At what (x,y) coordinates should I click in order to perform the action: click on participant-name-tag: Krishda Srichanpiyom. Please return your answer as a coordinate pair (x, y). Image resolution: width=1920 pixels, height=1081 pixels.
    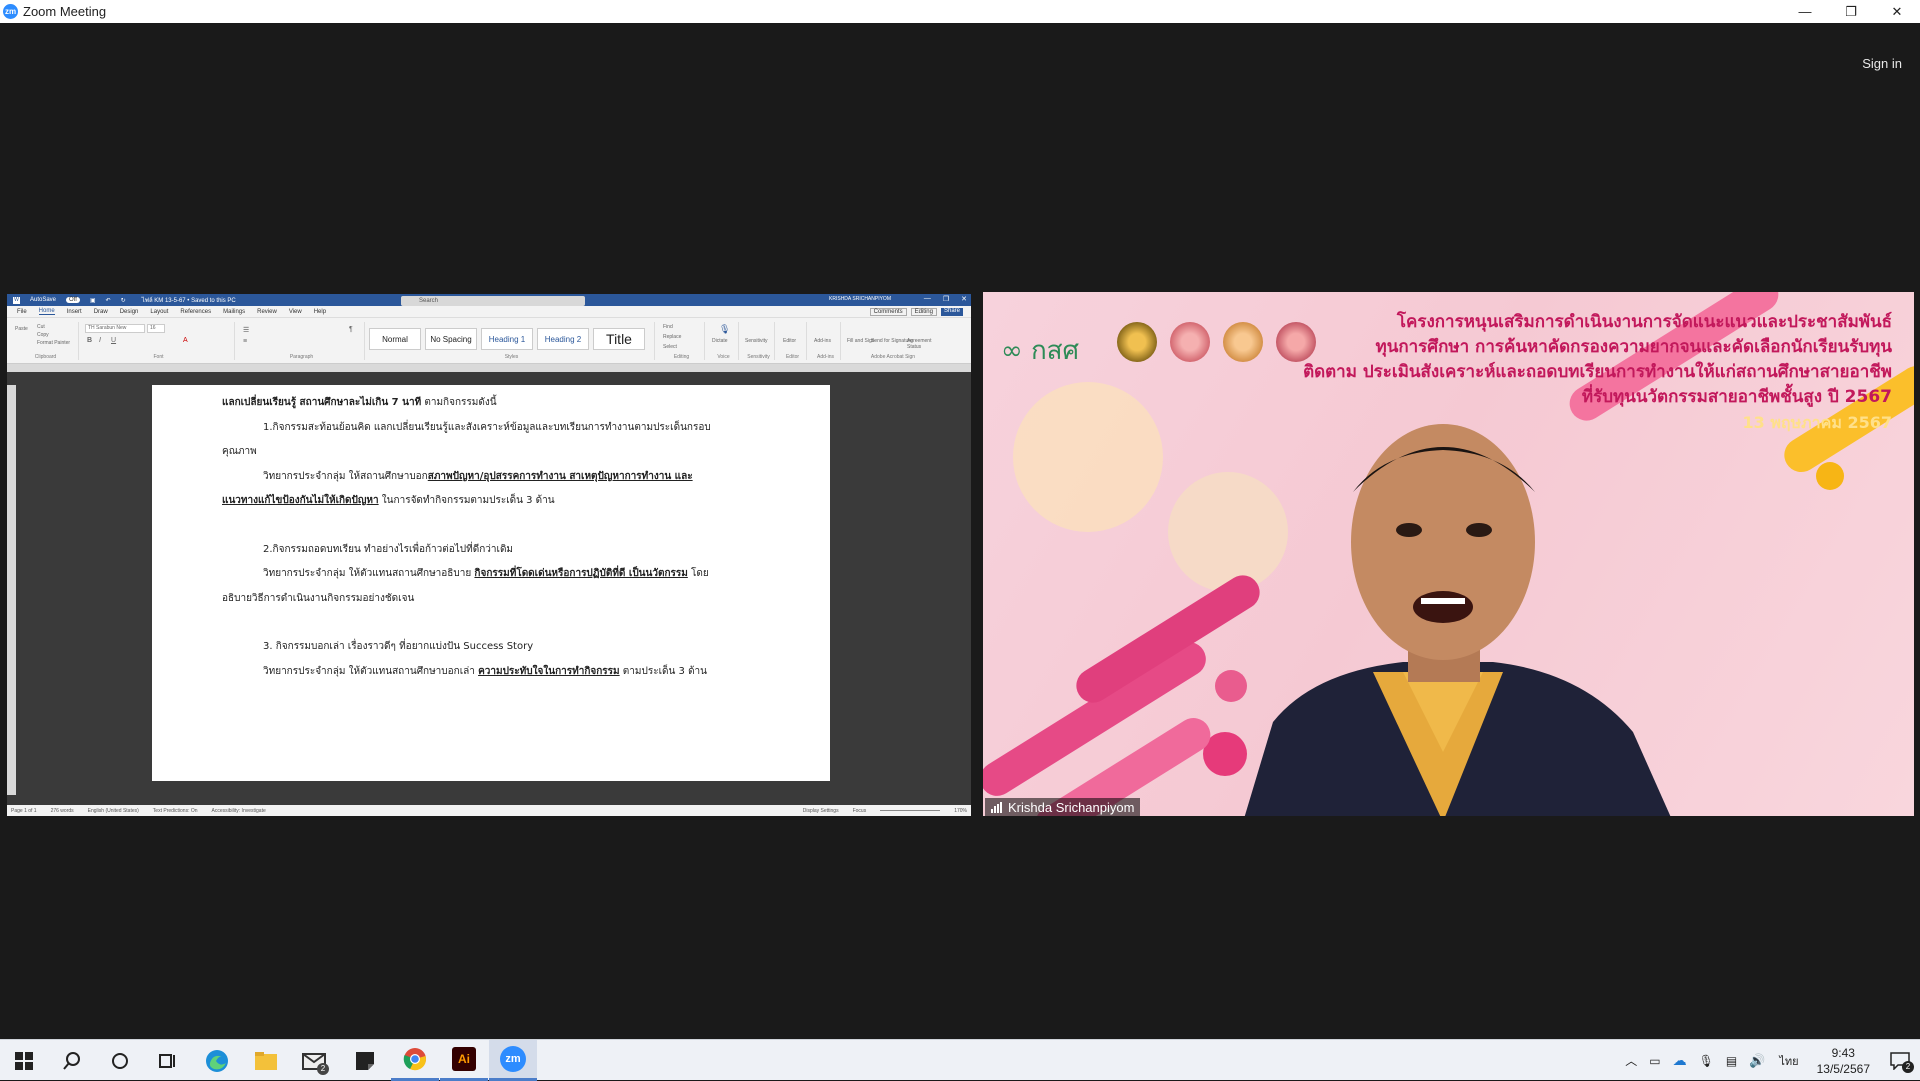
    Looking at the image, I should click on (1062, 807).